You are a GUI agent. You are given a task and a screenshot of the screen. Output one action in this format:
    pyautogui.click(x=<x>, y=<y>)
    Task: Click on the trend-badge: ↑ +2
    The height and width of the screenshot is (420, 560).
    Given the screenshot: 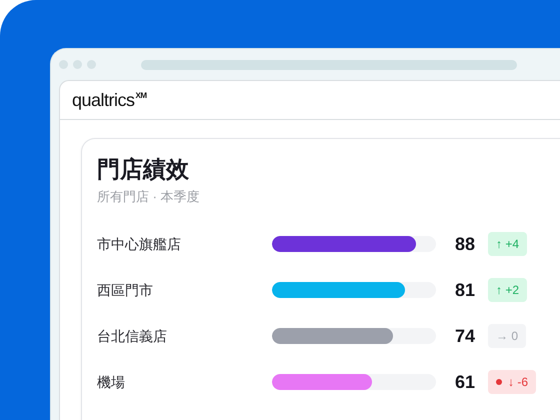 What is the action you would take?
    pyautogui.click(x=508, y=290)
    